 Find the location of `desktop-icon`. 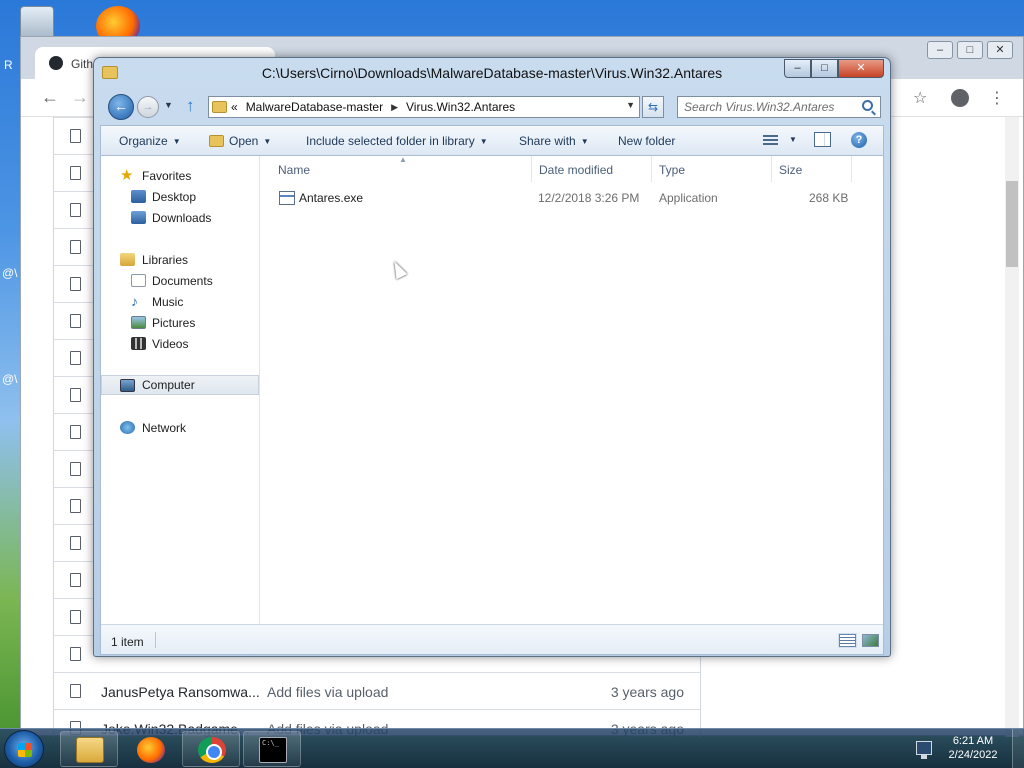

desktop-icon is located at coordinates (138, 196).